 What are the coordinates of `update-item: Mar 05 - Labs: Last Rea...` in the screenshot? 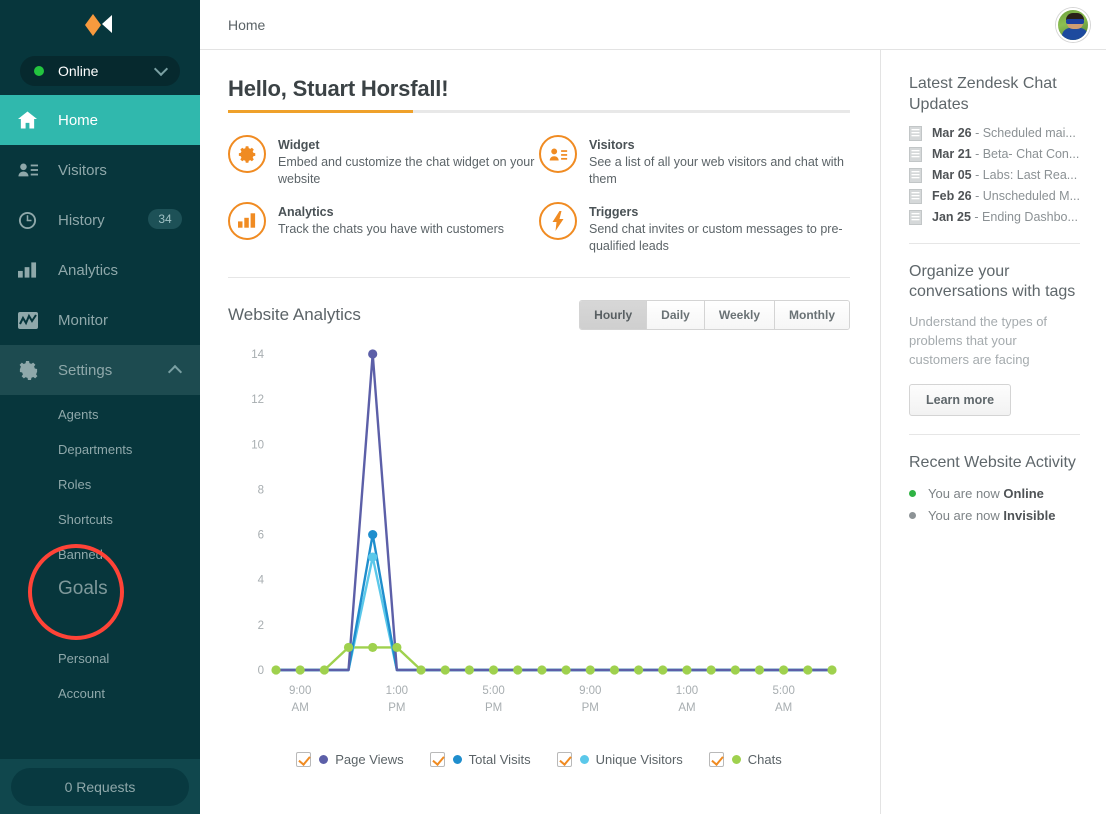 It's located at (994, 175).